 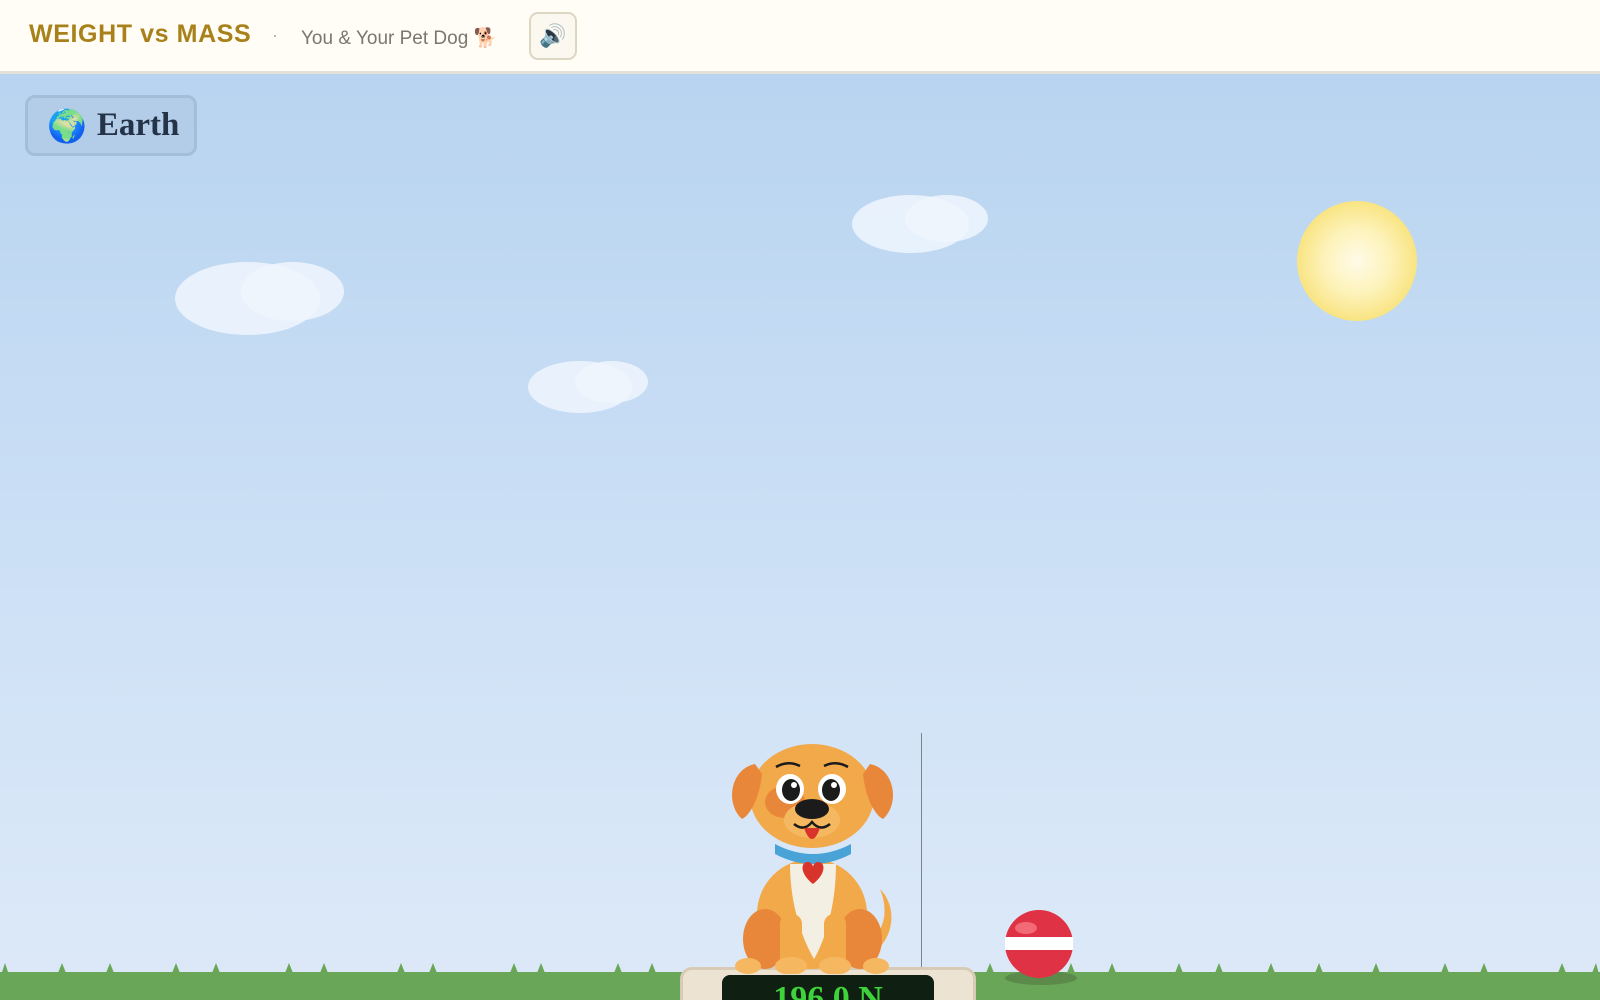 What do you see at coordinates (820, 854) in the screenshot?
I see `dog` at bounding box center [820, 854].